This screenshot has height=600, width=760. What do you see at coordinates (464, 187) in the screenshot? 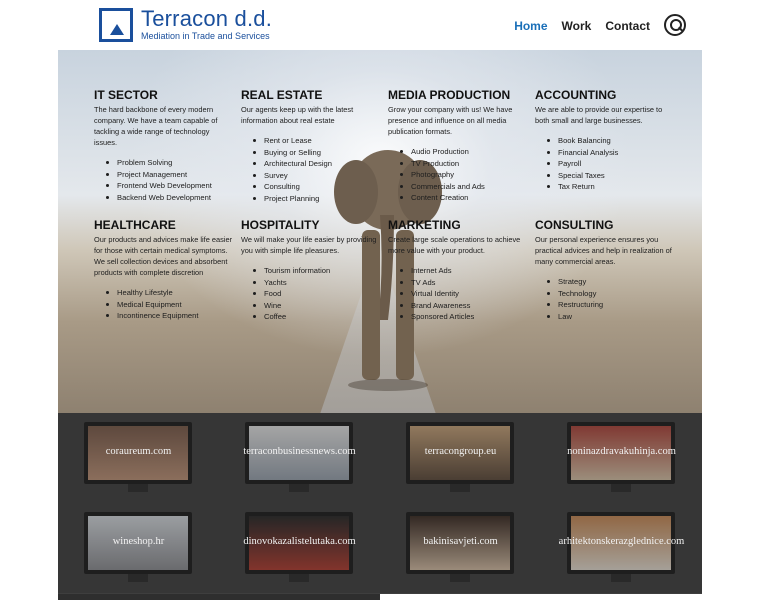
I see `list-item: Commercials and Ads` at bounding box center [464, 187].